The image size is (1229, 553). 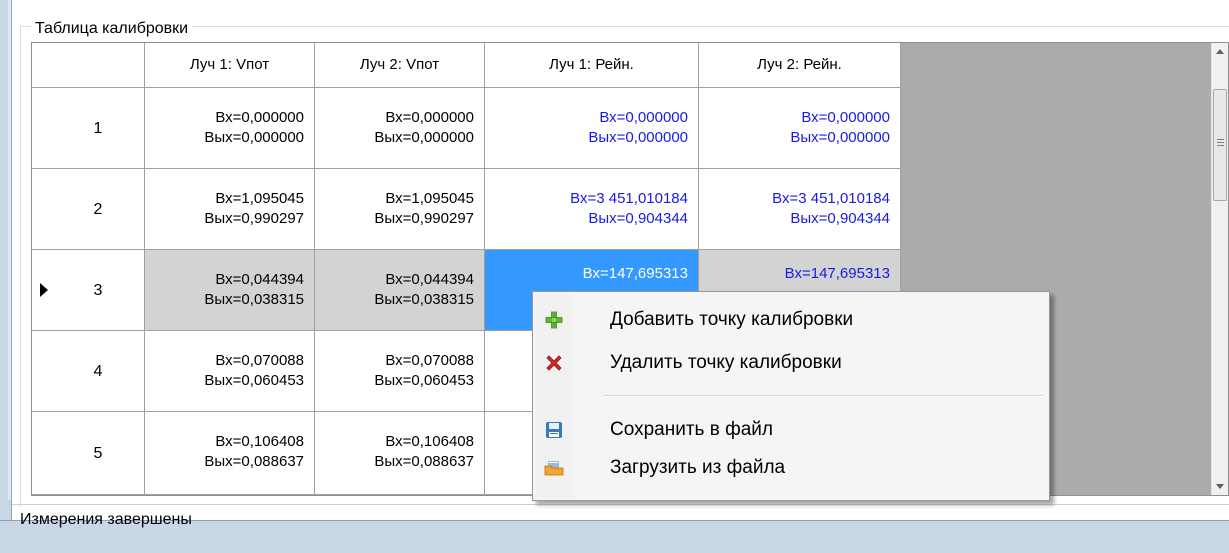 What do you see at coordinates (98, 209) in the screenshot?
I see `row-number: 2` at bounding box center [98, 209].